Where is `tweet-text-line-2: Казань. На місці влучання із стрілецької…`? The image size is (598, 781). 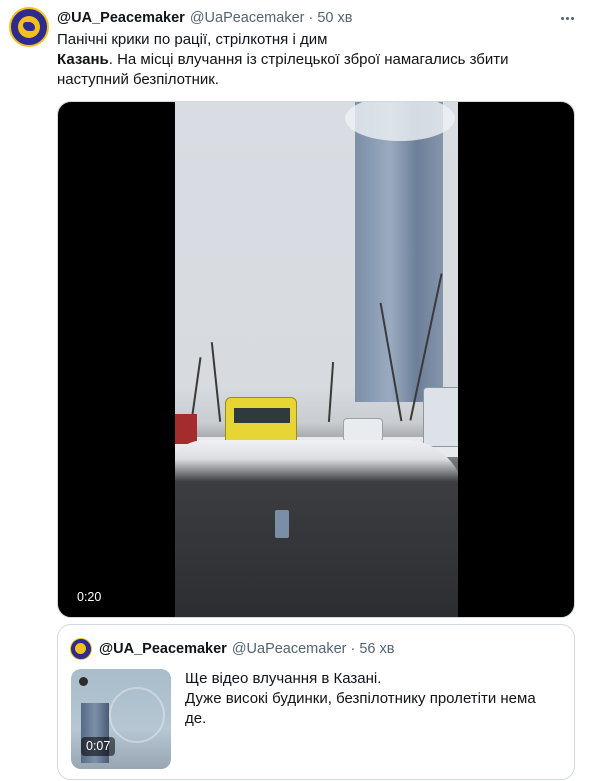 tweet-text-line-2: Казань. На місці влучання із стрілецької… is located at coordinates (317, 60).